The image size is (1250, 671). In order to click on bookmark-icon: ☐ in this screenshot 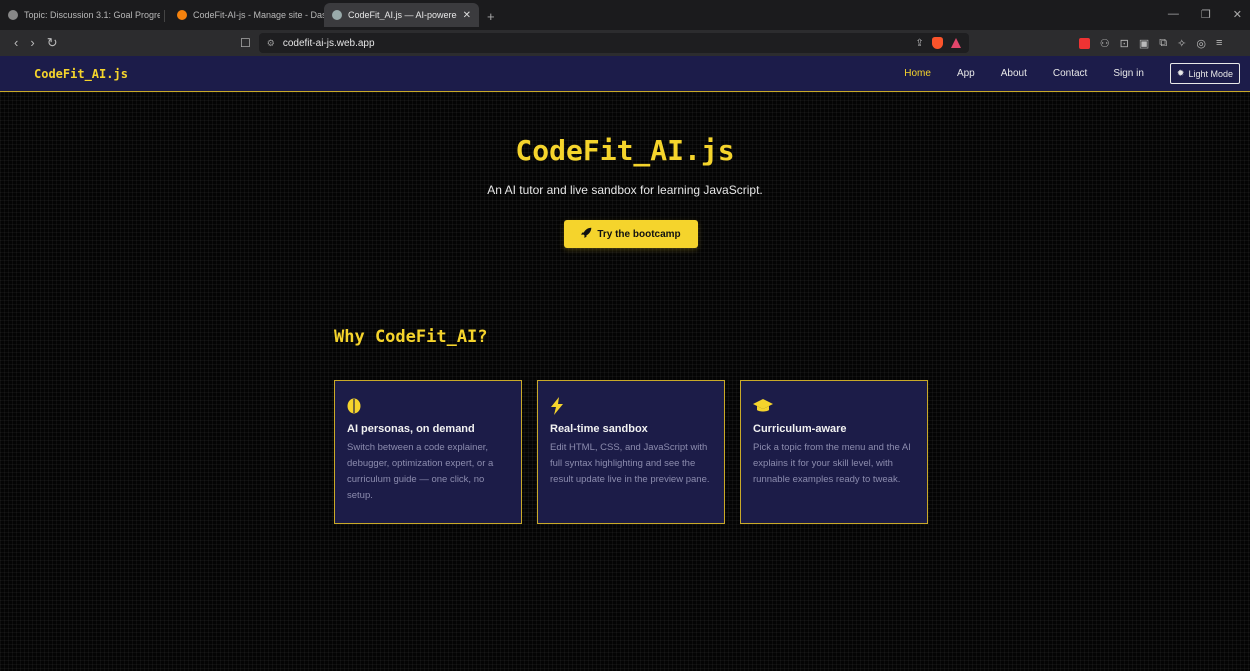, I will do `click(245, 43)`.